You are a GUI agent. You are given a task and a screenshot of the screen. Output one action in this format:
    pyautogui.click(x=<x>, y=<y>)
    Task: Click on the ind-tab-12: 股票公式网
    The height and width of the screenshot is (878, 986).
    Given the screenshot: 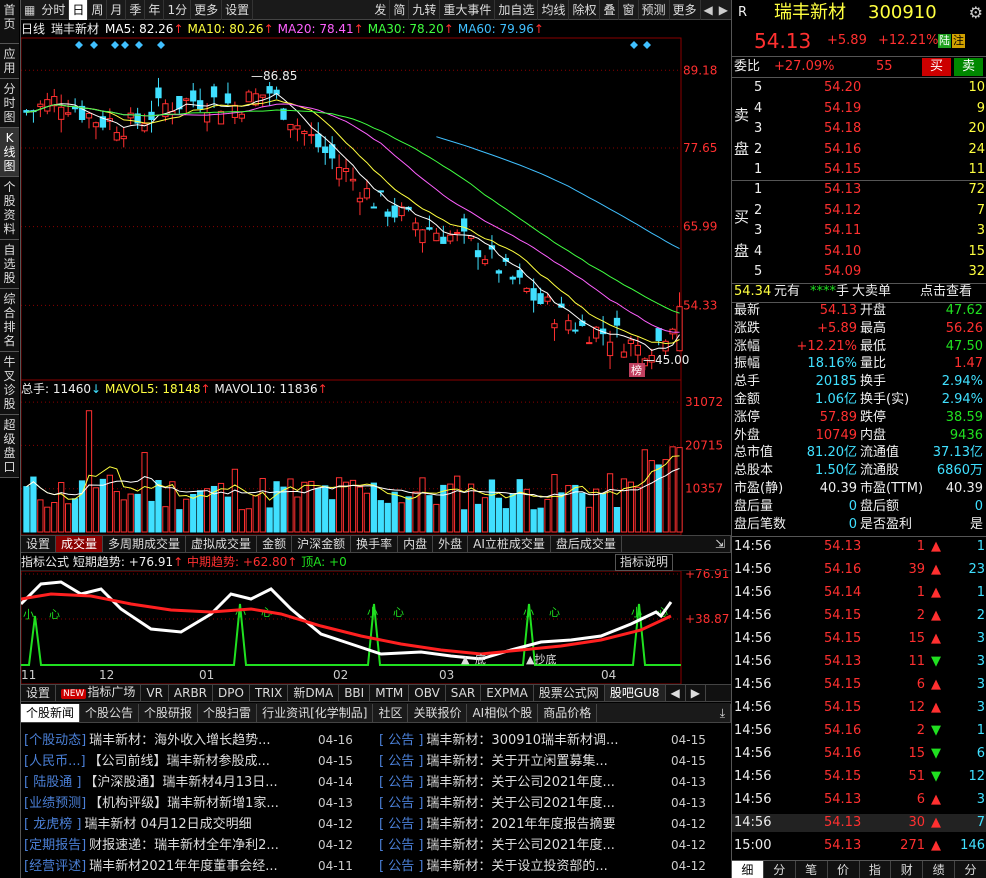 What is the action you would take?
    pyautogui.click(x=569, y=693)
    